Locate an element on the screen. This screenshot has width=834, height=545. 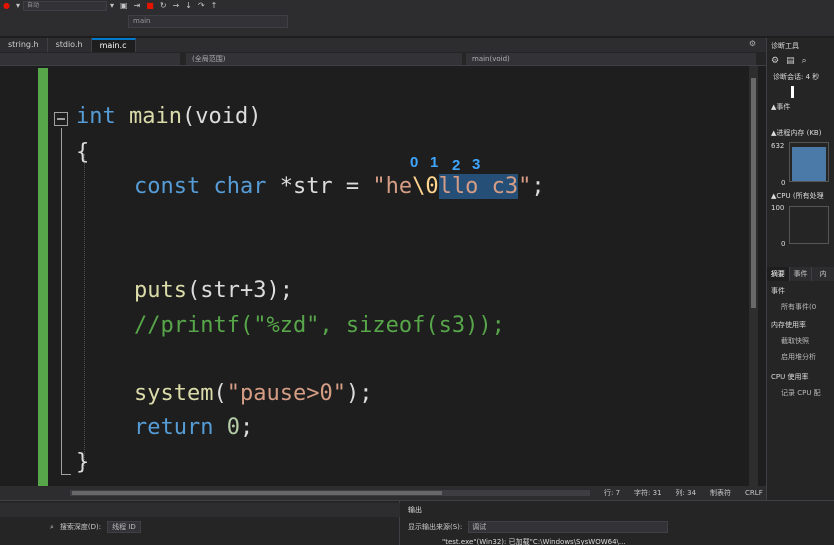
tab-string-h: string.h is located at coordinates (24, 45).